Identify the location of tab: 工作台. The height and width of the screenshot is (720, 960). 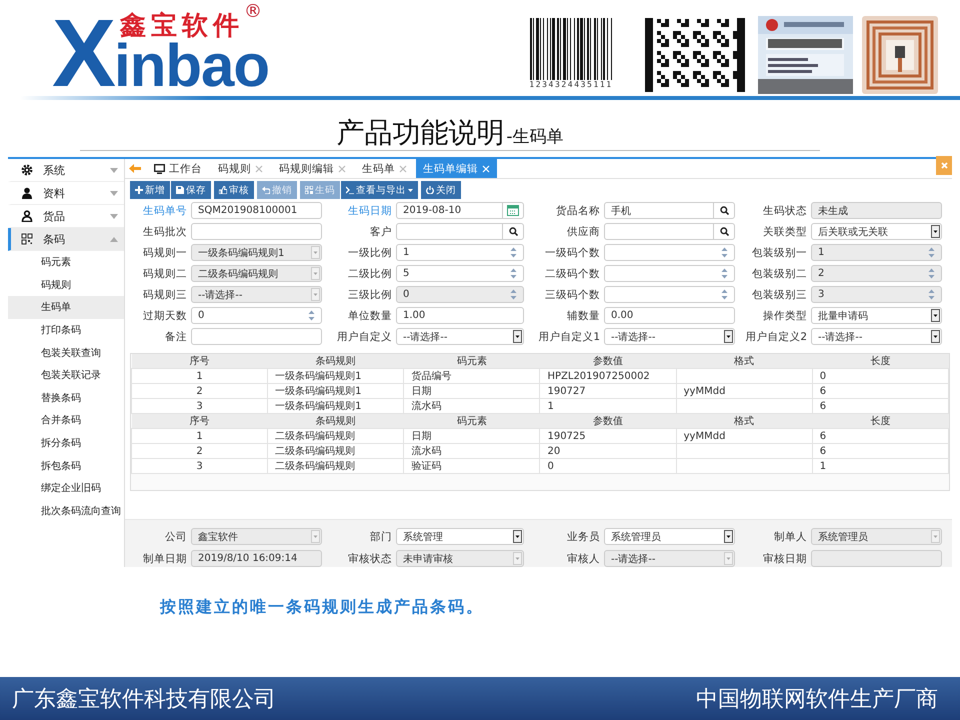
(178, 168).